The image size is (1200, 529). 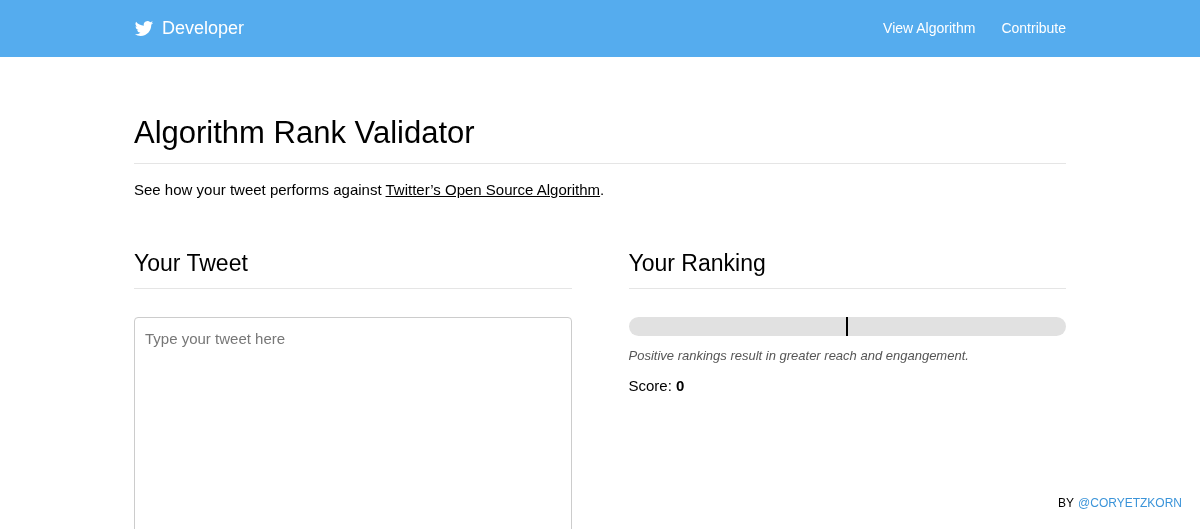 What do you see at coordinates (929, 28) in the screenshot?
I see `nav-link: View Algorithm` at bounding box center [929, 28].